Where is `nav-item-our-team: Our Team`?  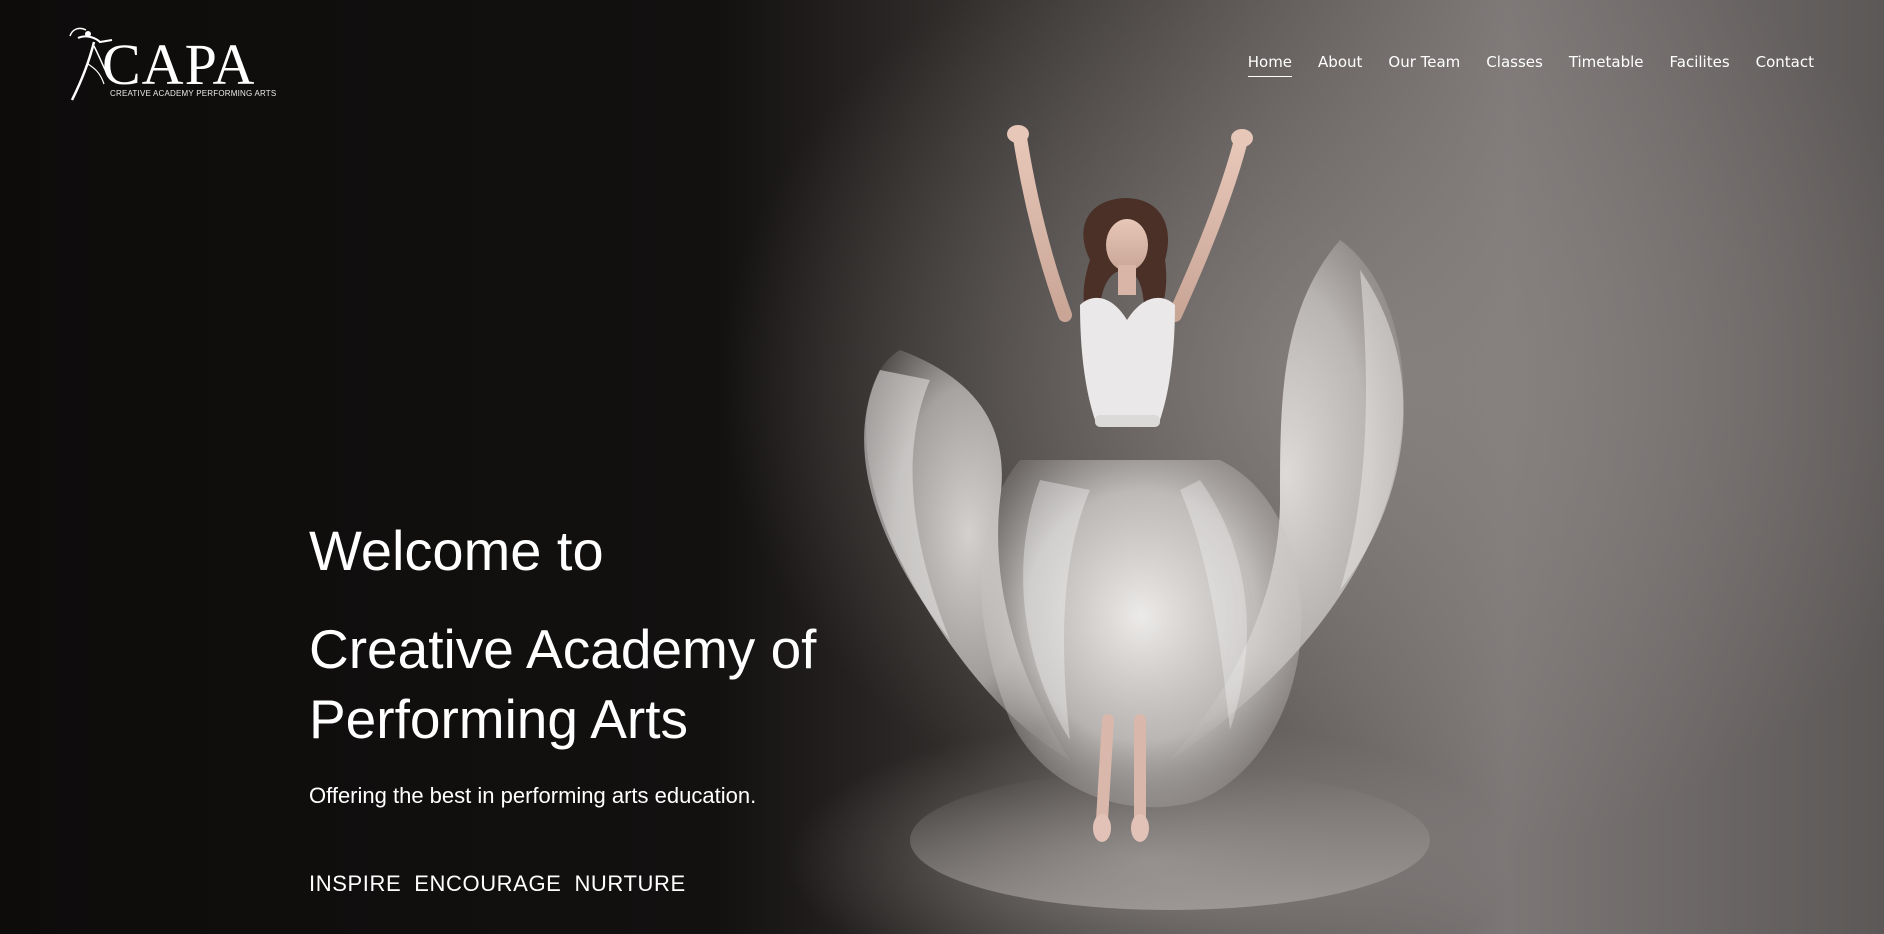 nav-item-our-team: Our Team is located at coordinates (1424, 62).